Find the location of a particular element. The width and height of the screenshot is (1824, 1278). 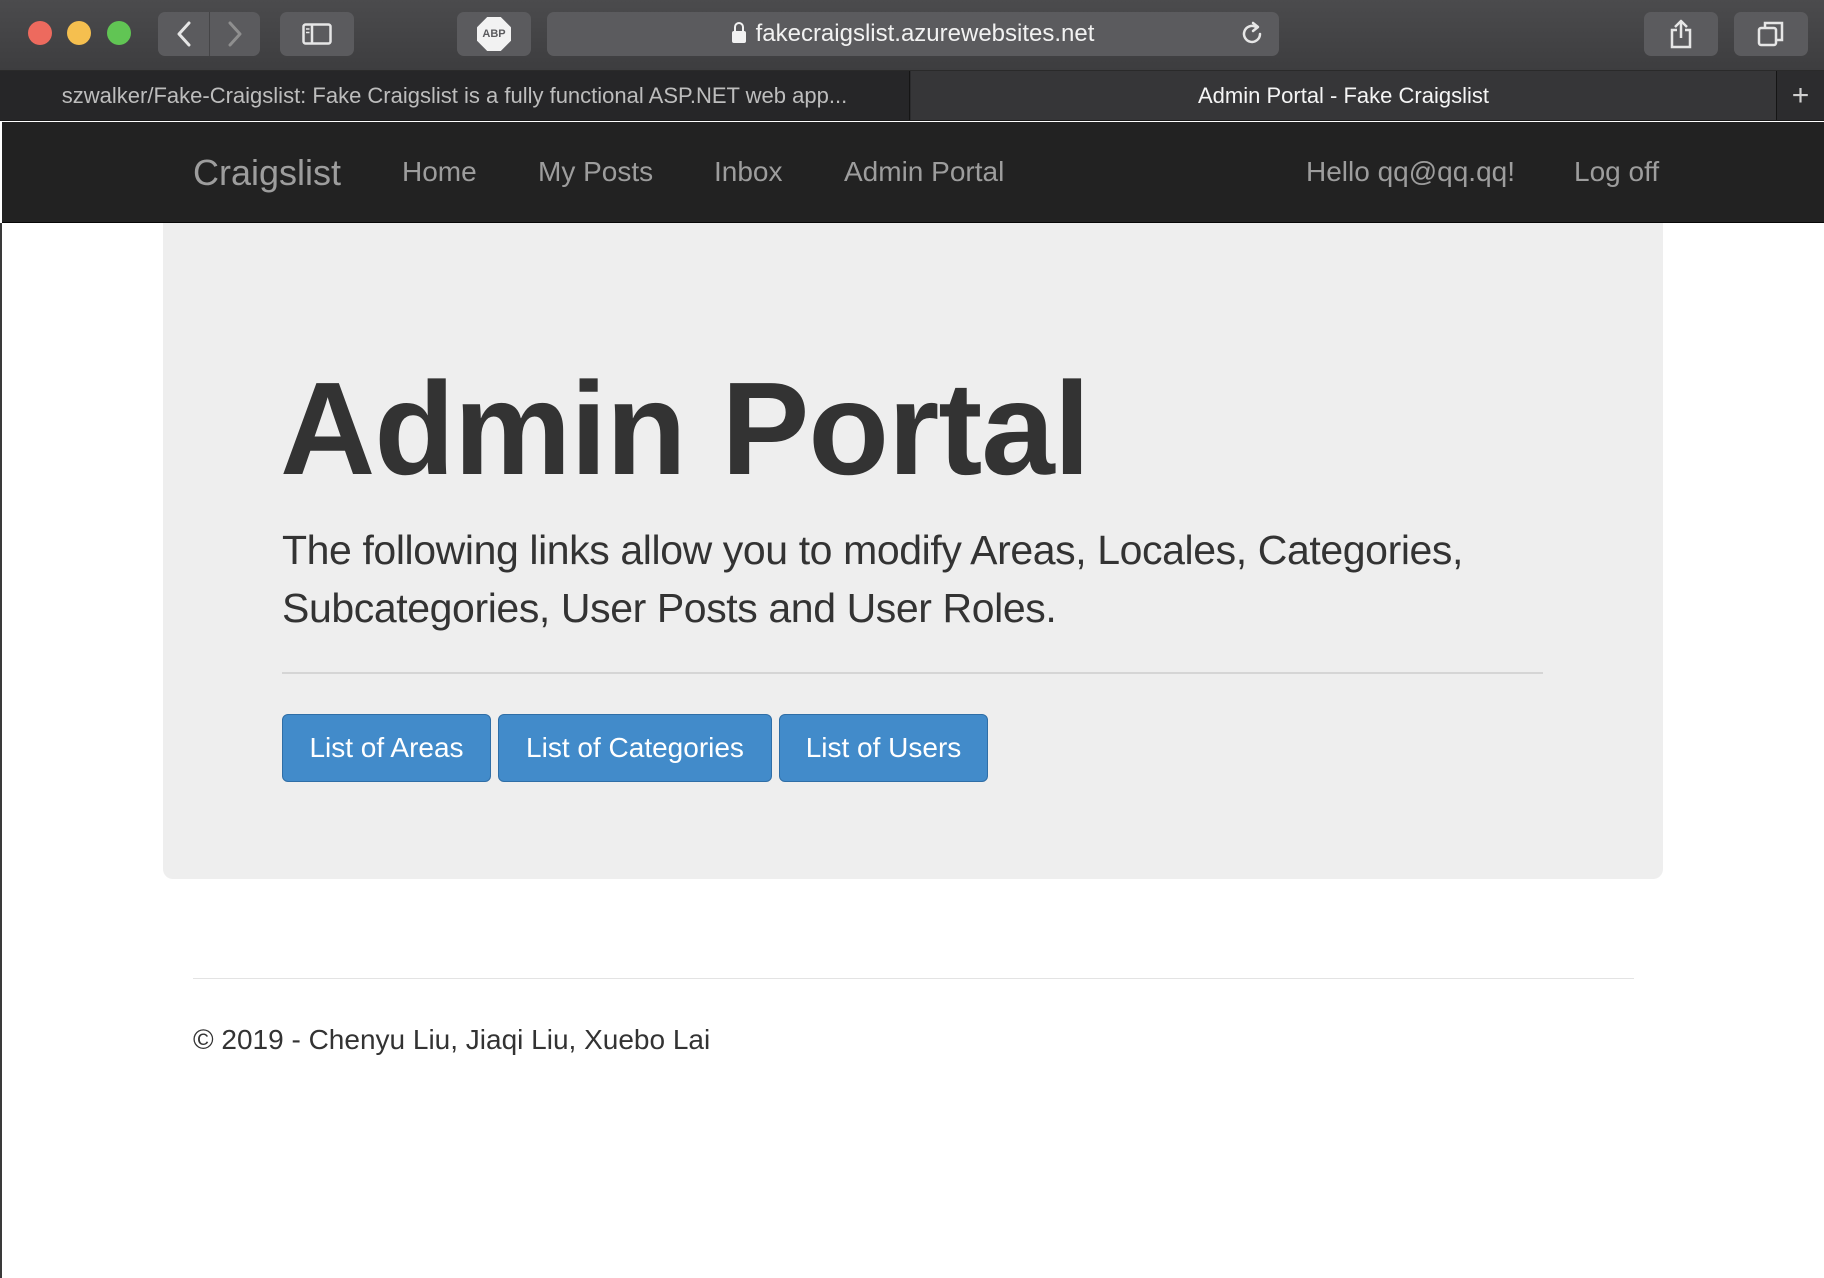

lock-icon is located at coordinates (738, 32).